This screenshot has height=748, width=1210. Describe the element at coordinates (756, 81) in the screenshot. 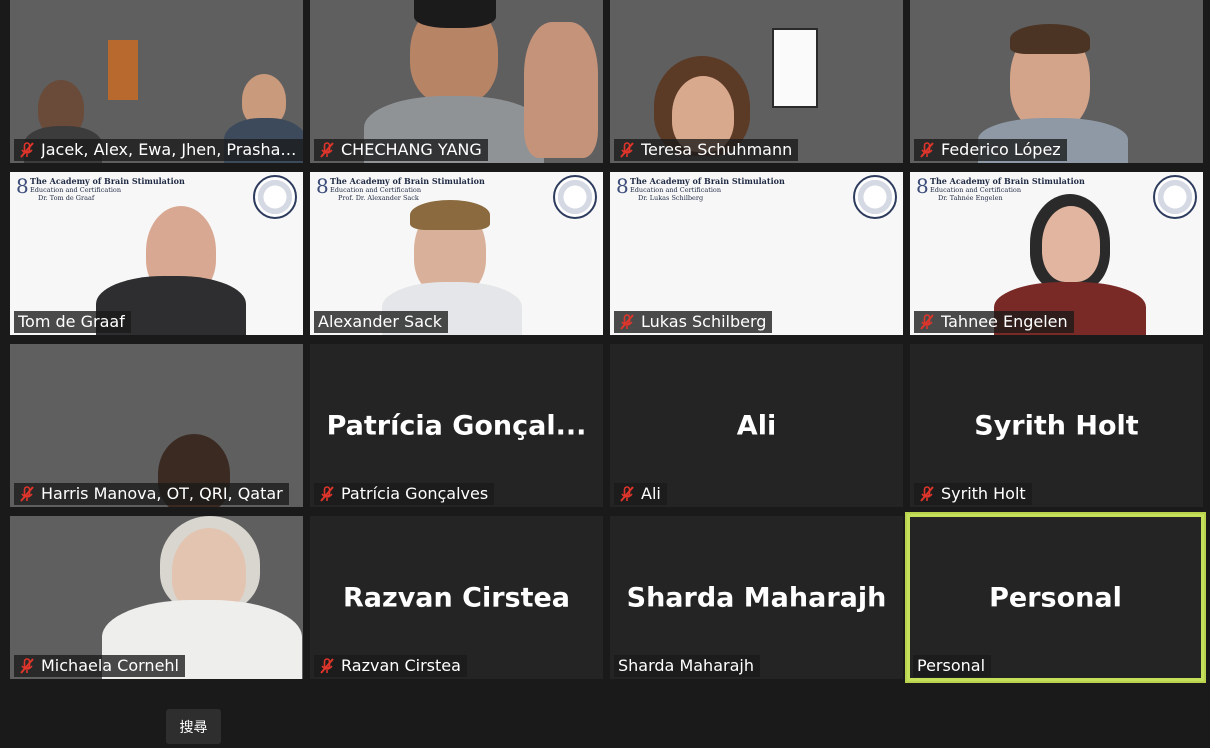

I see `video-tile-teresa-schuhmann: Teresa Schuhmann` at that location.